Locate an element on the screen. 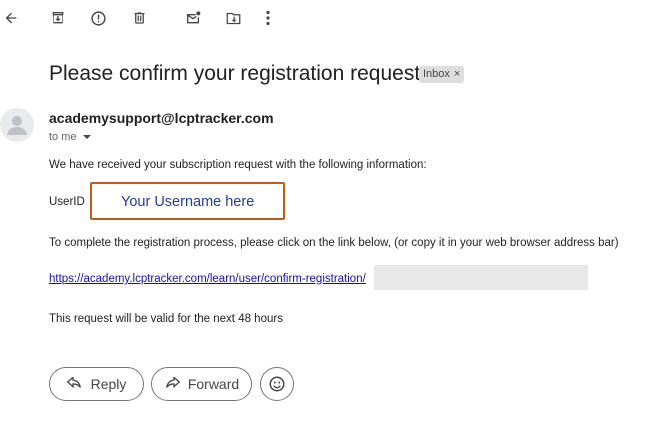 Image resolution: width=649 pixels, height=427 pixels. forward-icon is located at coordinates (172, 383).